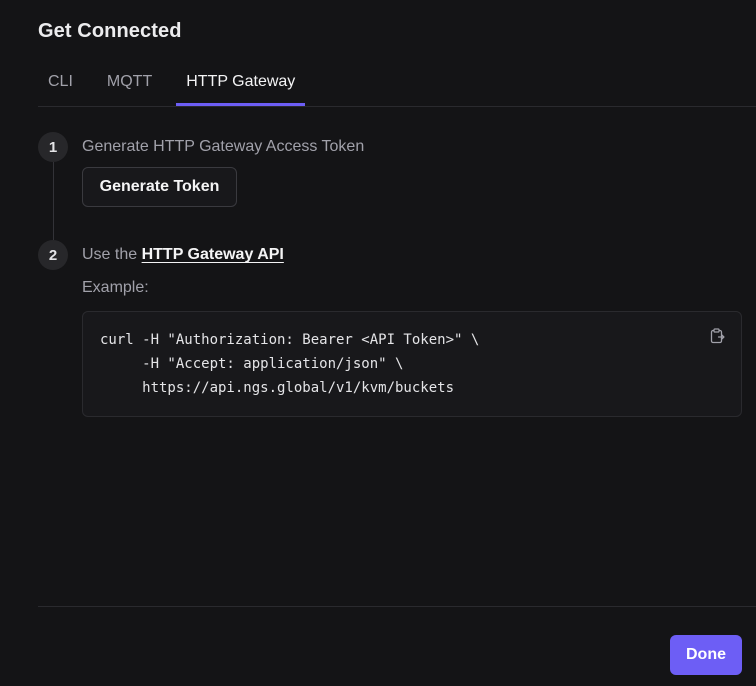 Image resolution: width=756 pixels, height=686 pixels. I want to click on http-gateway-api-link: HTTP Gateway API, so click(213, 254).